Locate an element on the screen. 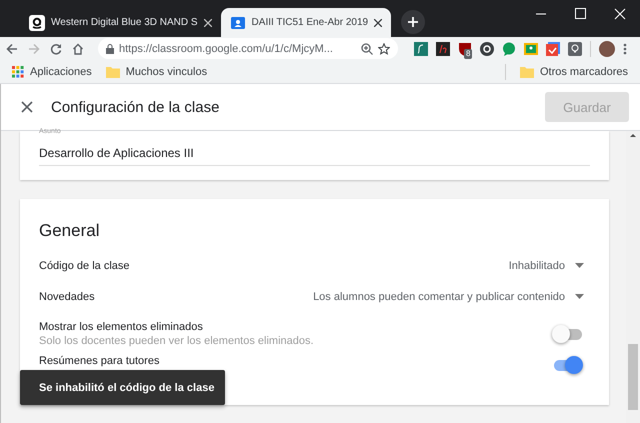 The image size is (640, 423). new-tab-button is located at coordinates (413, 22).